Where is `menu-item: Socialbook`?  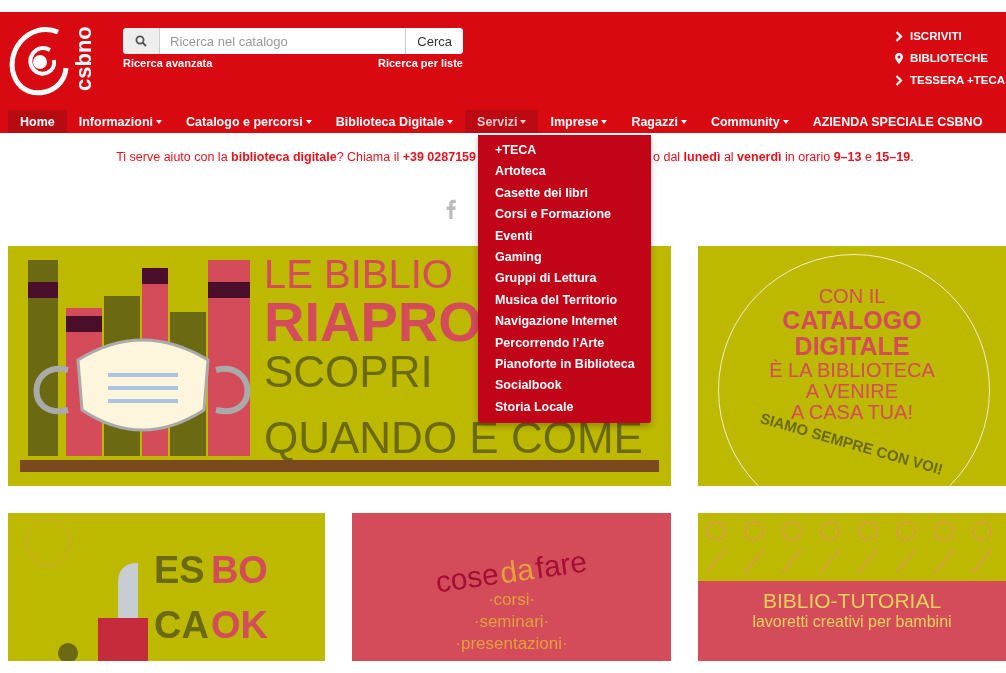
menu-item: Socialbook is located at coordinates (564, 386).